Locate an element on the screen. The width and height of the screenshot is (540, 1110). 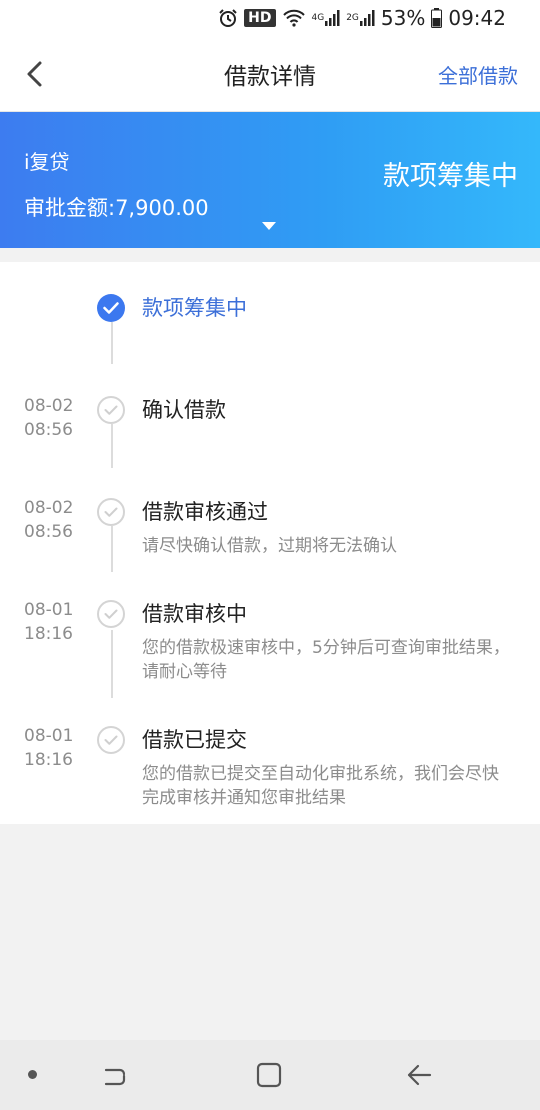
recent-apps-button is located at coordinates (117, 1077).